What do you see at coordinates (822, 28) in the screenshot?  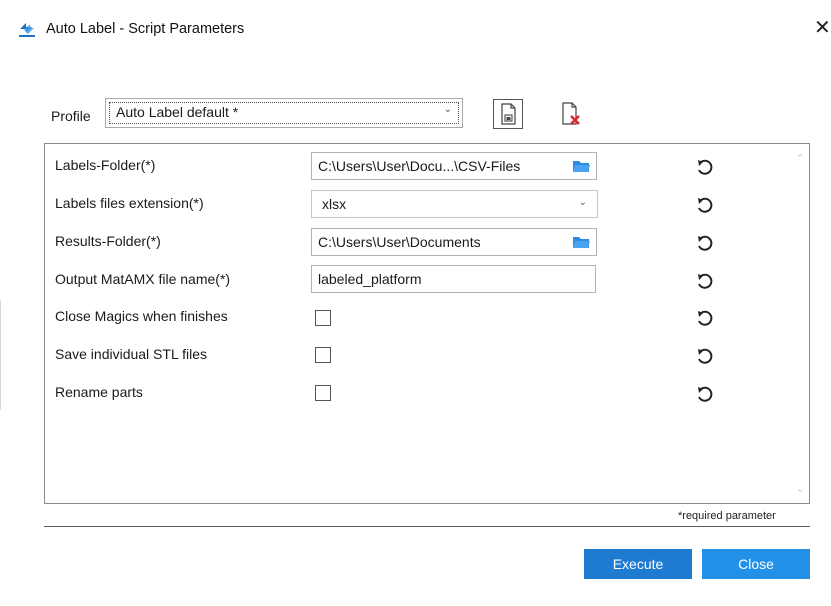 I see `close-icon: ✕` at bounding box center [822, 28].